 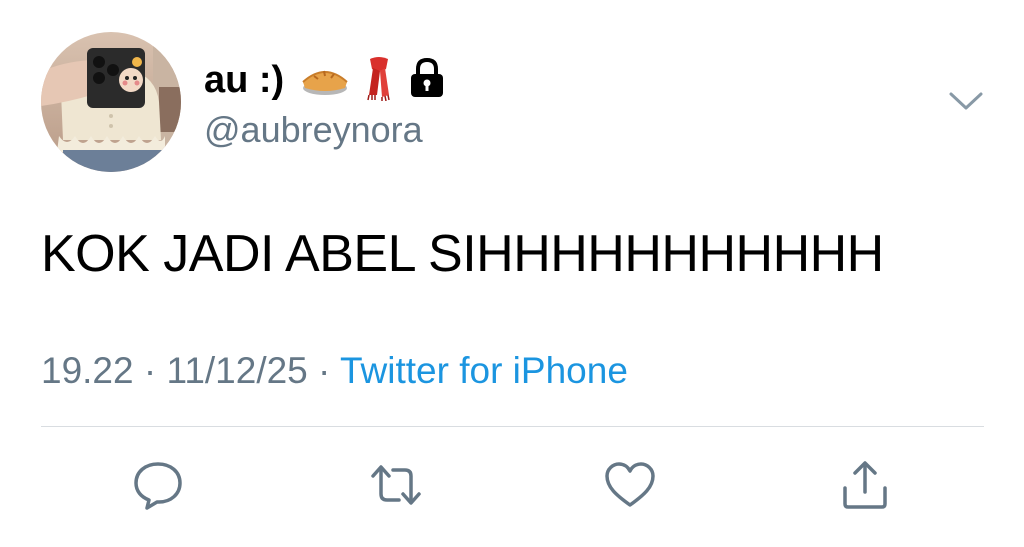 I want to click on display-name: au :), so click(x=244, y=80).